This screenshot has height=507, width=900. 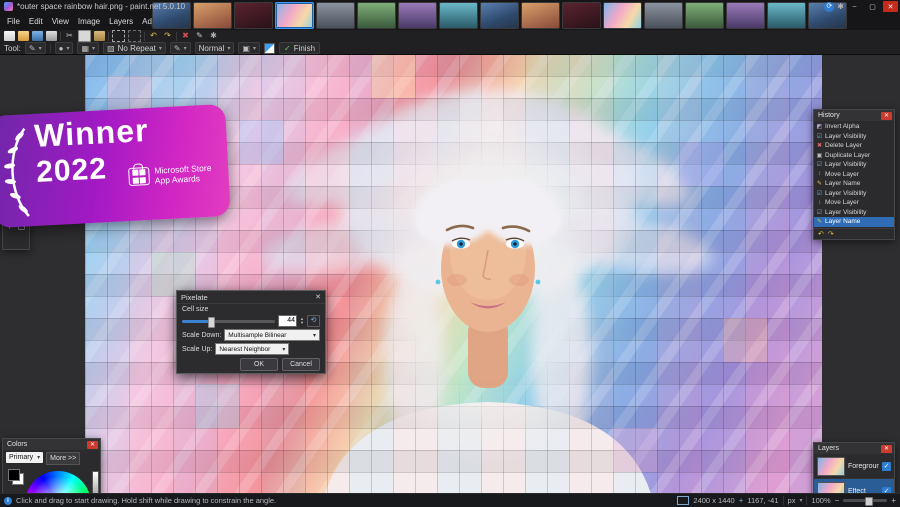 I want to click on redo-button: ↷, so click(x=167, y=36).